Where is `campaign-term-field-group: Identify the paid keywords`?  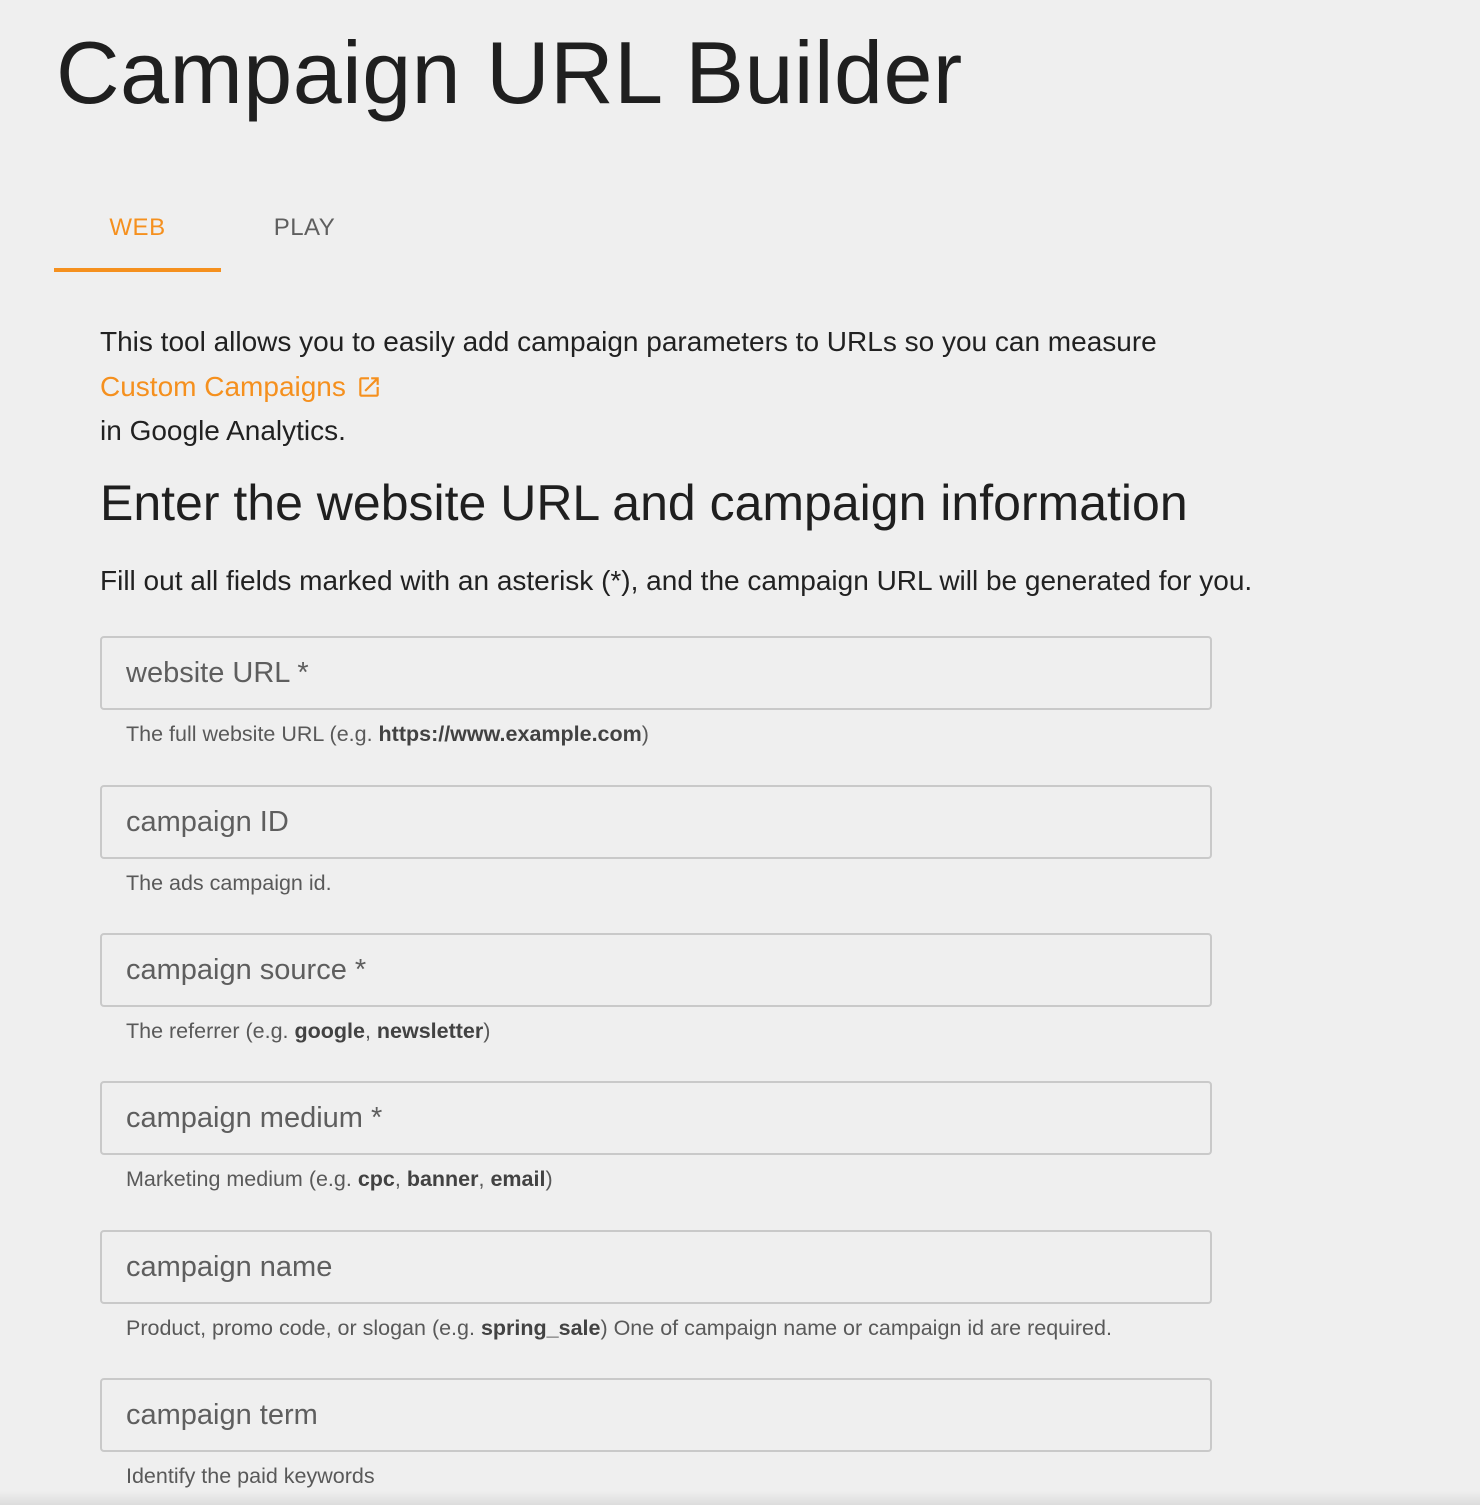 campaign-term-field-group: Identify the paid keywords is located at coordinates (656, 1433).